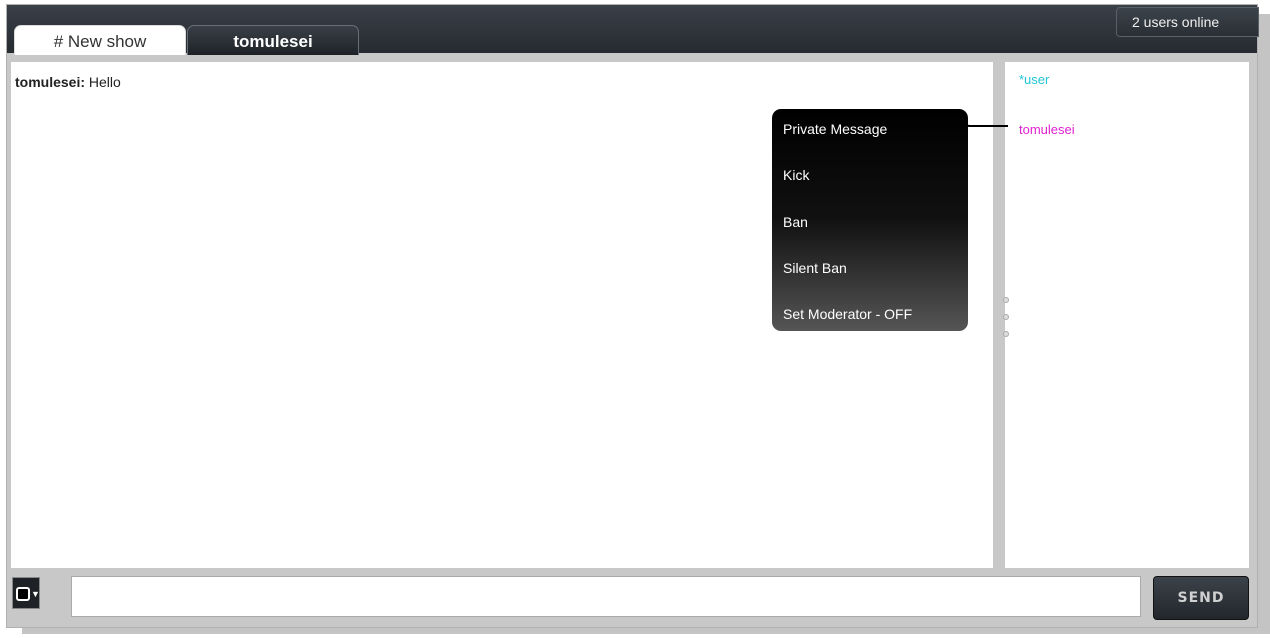 This screenshot has height=638, width=1270. What do you see at coordinates (35, 594) in the screenshot?
I see `chevron-down-icon: ▼` at bounding box center [35, 594].